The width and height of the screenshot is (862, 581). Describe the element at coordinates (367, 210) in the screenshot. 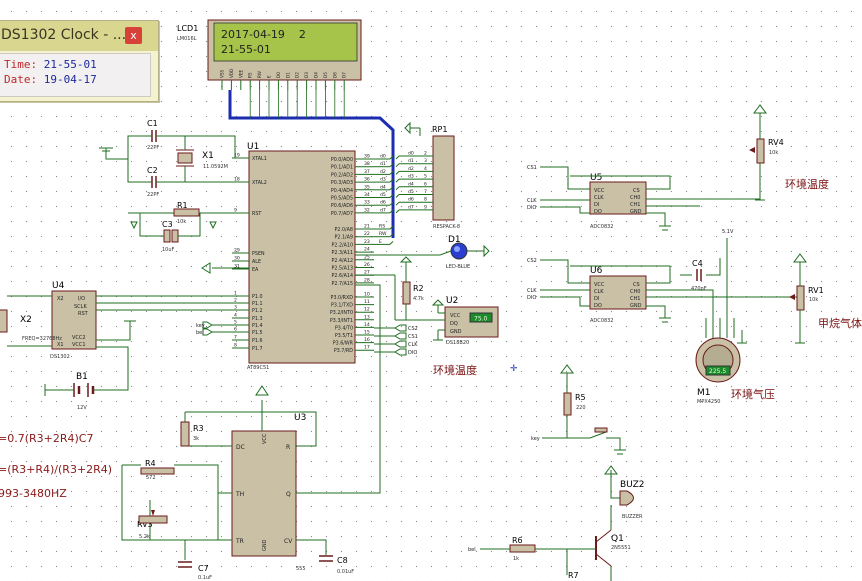

I see `u1-pin-number: 32` at that location.